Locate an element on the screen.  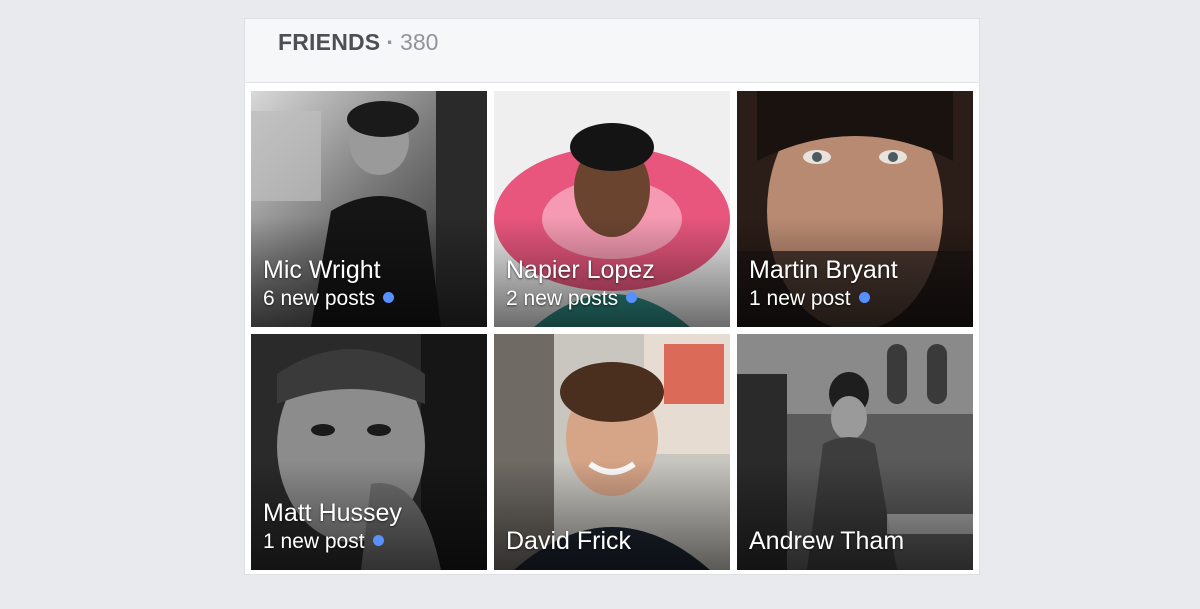
friend-name: Martin Bryant is located at coordinates (857, 270).